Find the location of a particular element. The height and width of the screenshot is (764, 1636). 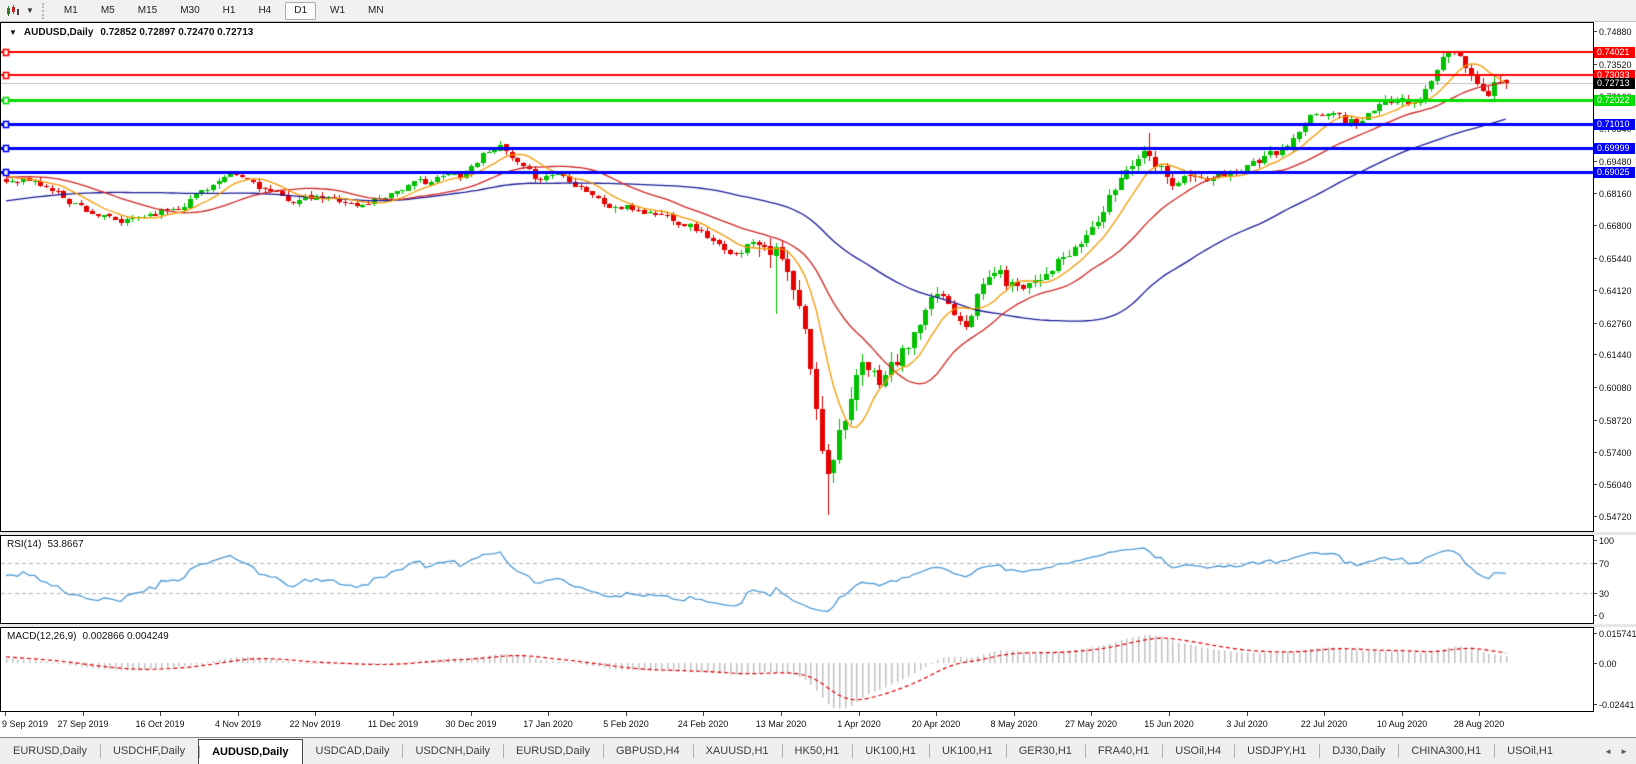

timeframe-button-d1: D1 is located at coordinates (301, 10).